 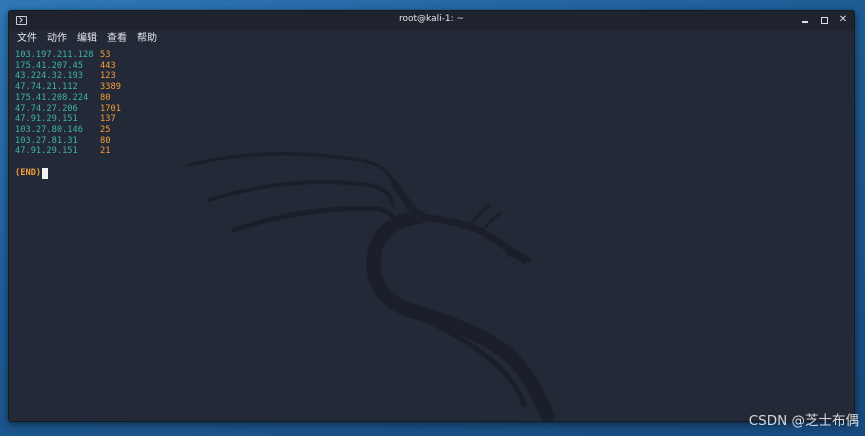 What do you see at coordinates (46, 87) in the screenshot?
I see `ip-address: 47.74.21.112` at bounding box center [46, 87].